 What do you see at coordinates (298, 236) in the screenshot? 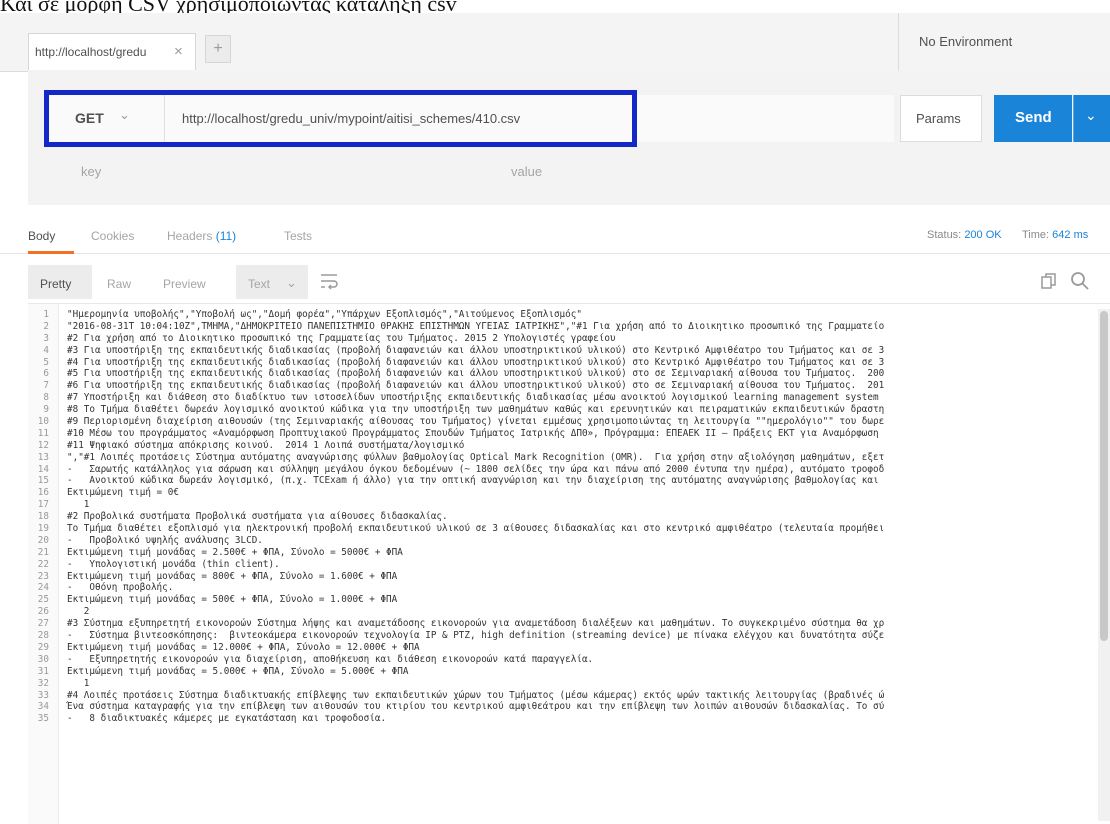
I see `tab-tests: Tests` at bounding box center [298, 236].